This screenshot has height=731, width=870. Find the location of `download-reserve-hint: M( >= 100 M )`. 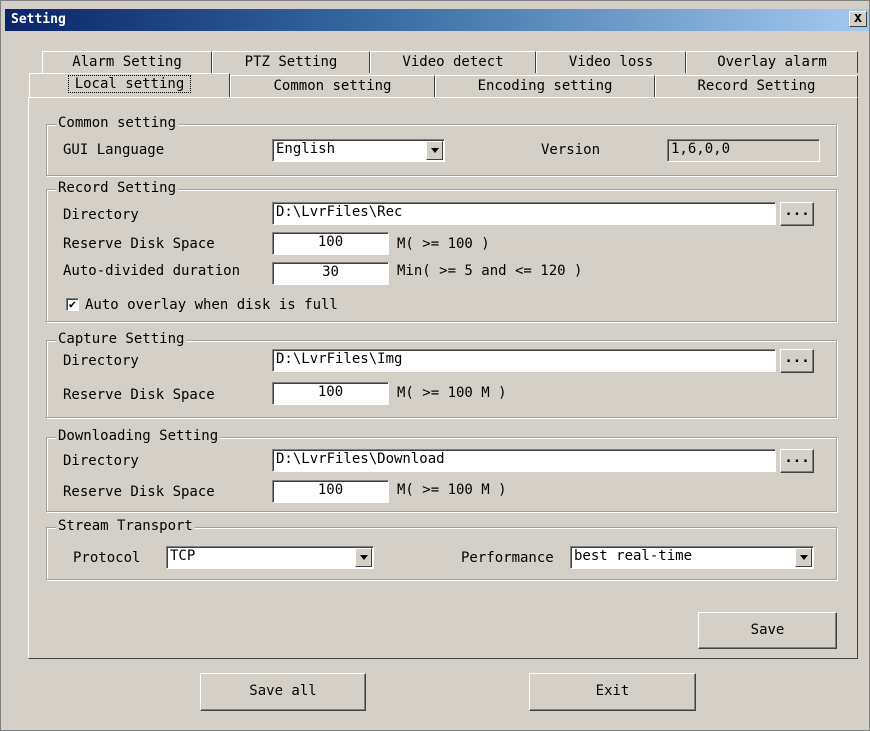

download-reserve-hint: M( >= 100 M ) is located at coordinates (452, 490).